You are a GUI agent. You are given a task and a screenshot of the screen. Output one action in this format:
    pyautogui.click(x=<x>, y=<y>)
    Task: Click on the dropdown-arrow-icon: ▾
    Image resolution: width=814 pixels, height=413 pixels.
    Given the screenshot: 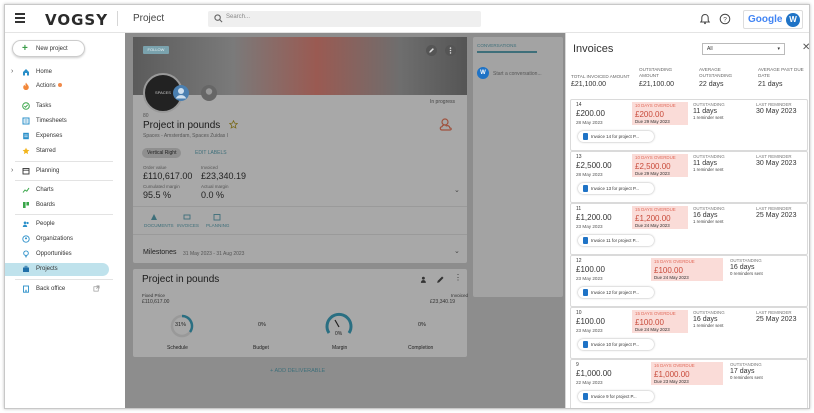 What is the action you would take?
    pyautogui.click(x=778, y=49)
    